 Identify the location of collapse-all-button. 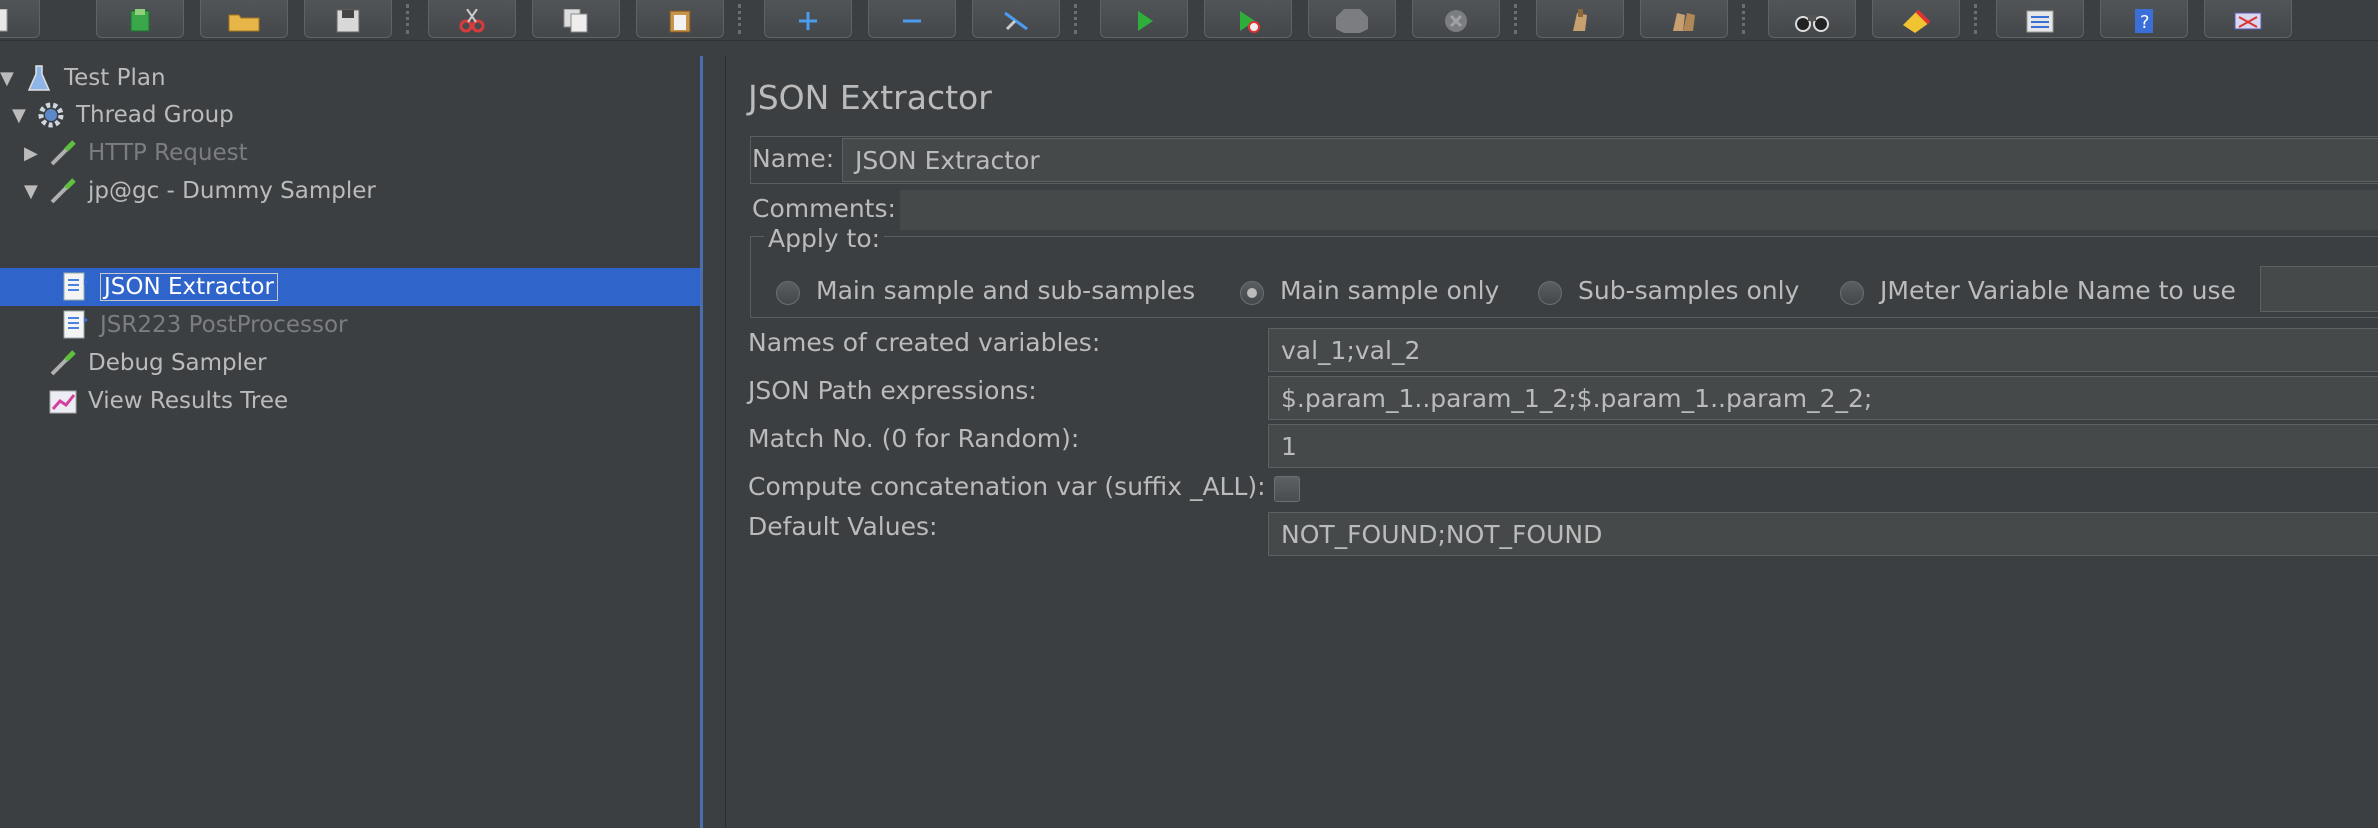
(912, 19).